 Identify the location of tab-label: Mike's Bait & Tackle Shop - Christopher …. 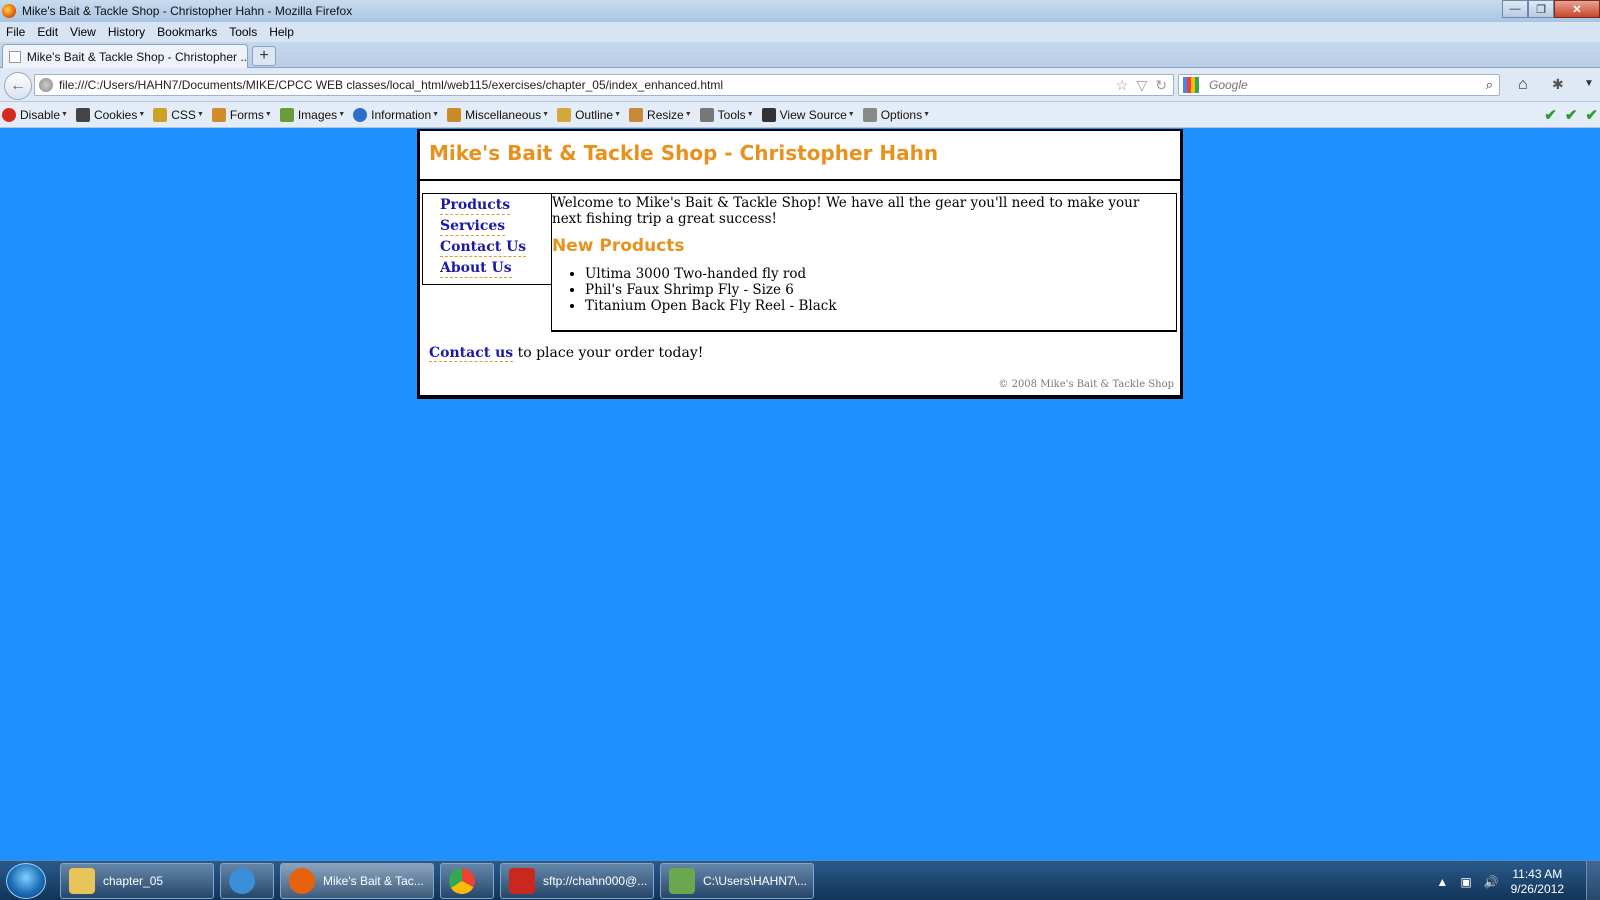
(136, 56).